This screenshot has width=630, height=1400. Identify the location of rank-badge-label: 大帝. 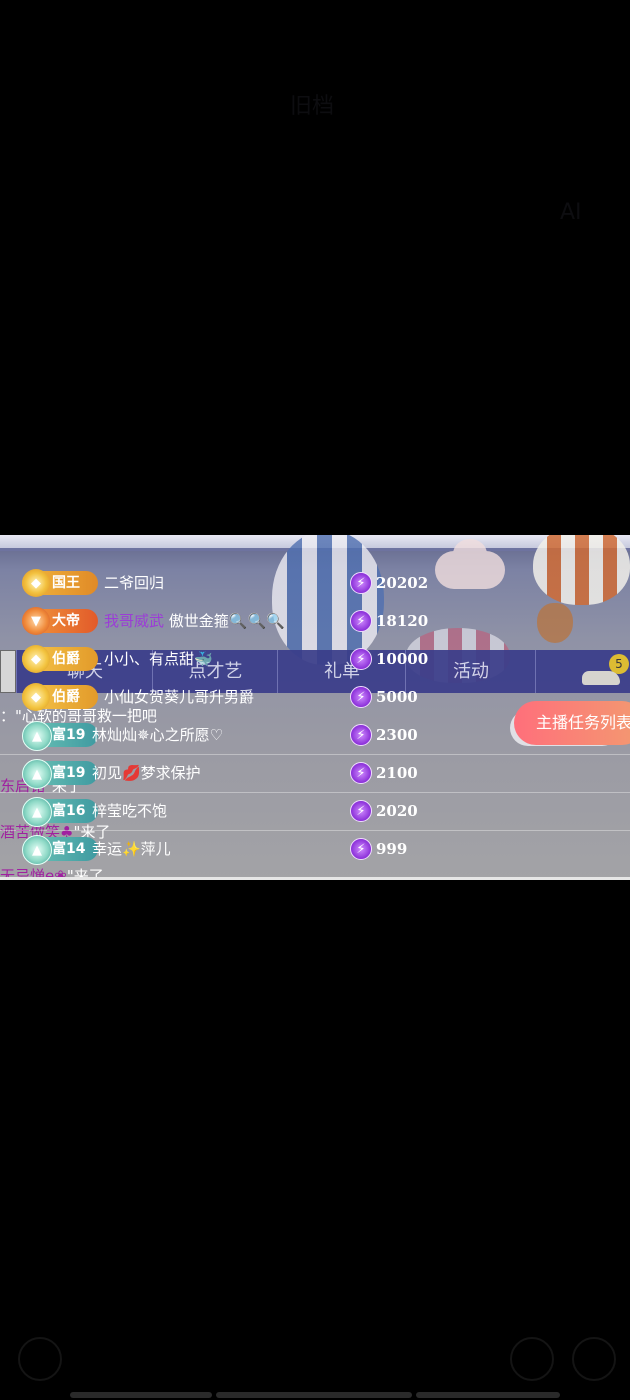
(66, 621).